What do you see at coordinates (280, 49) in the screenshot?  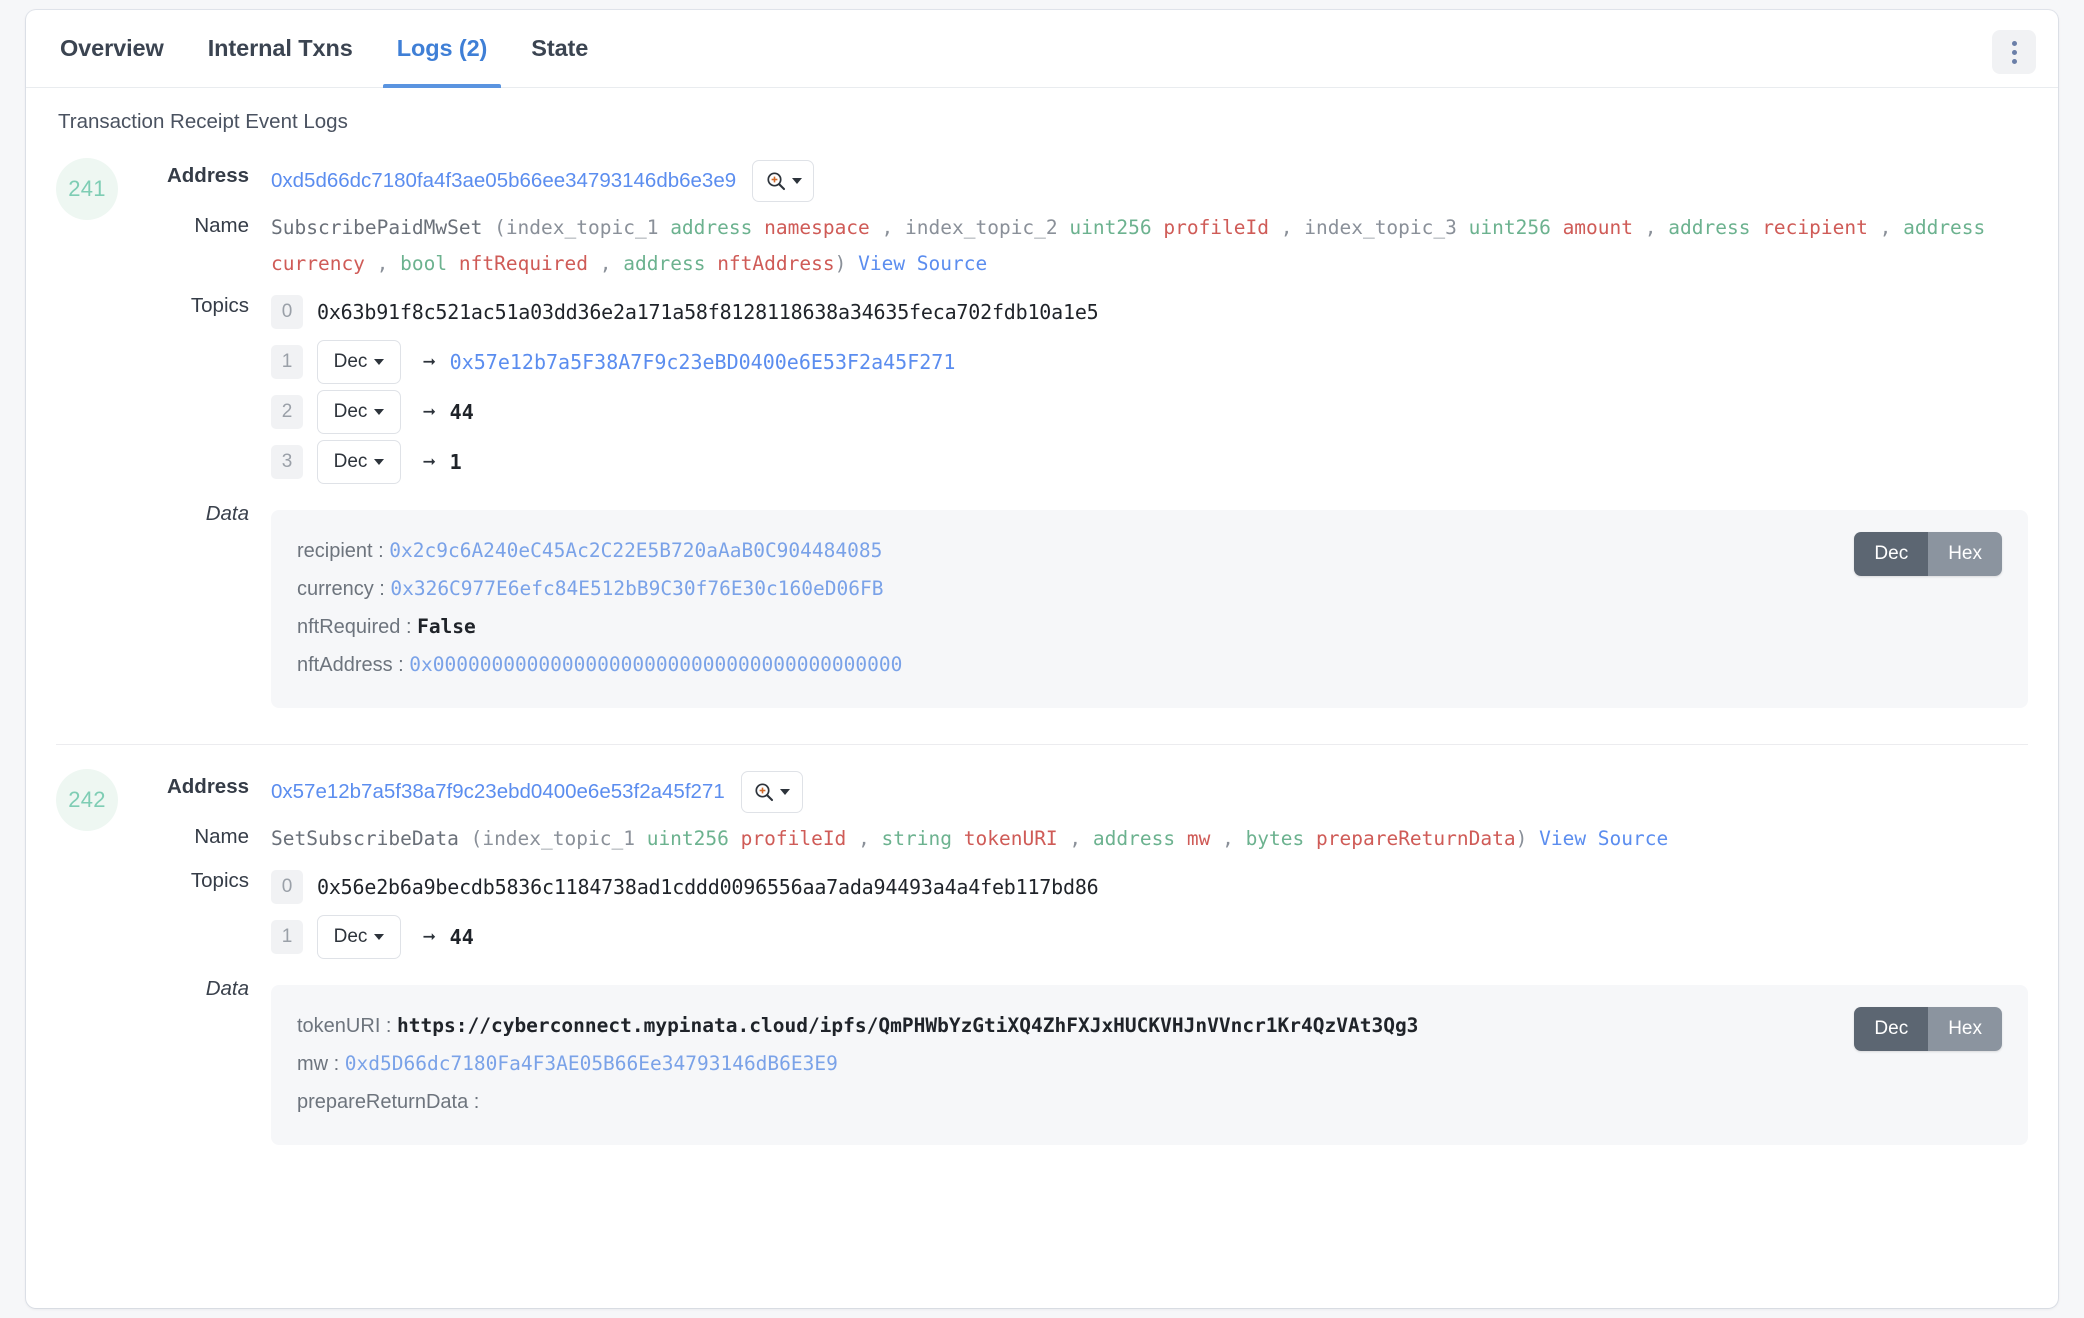 I see `tab-internal-txns: Internal Txns` at bounding box center [280, 49].